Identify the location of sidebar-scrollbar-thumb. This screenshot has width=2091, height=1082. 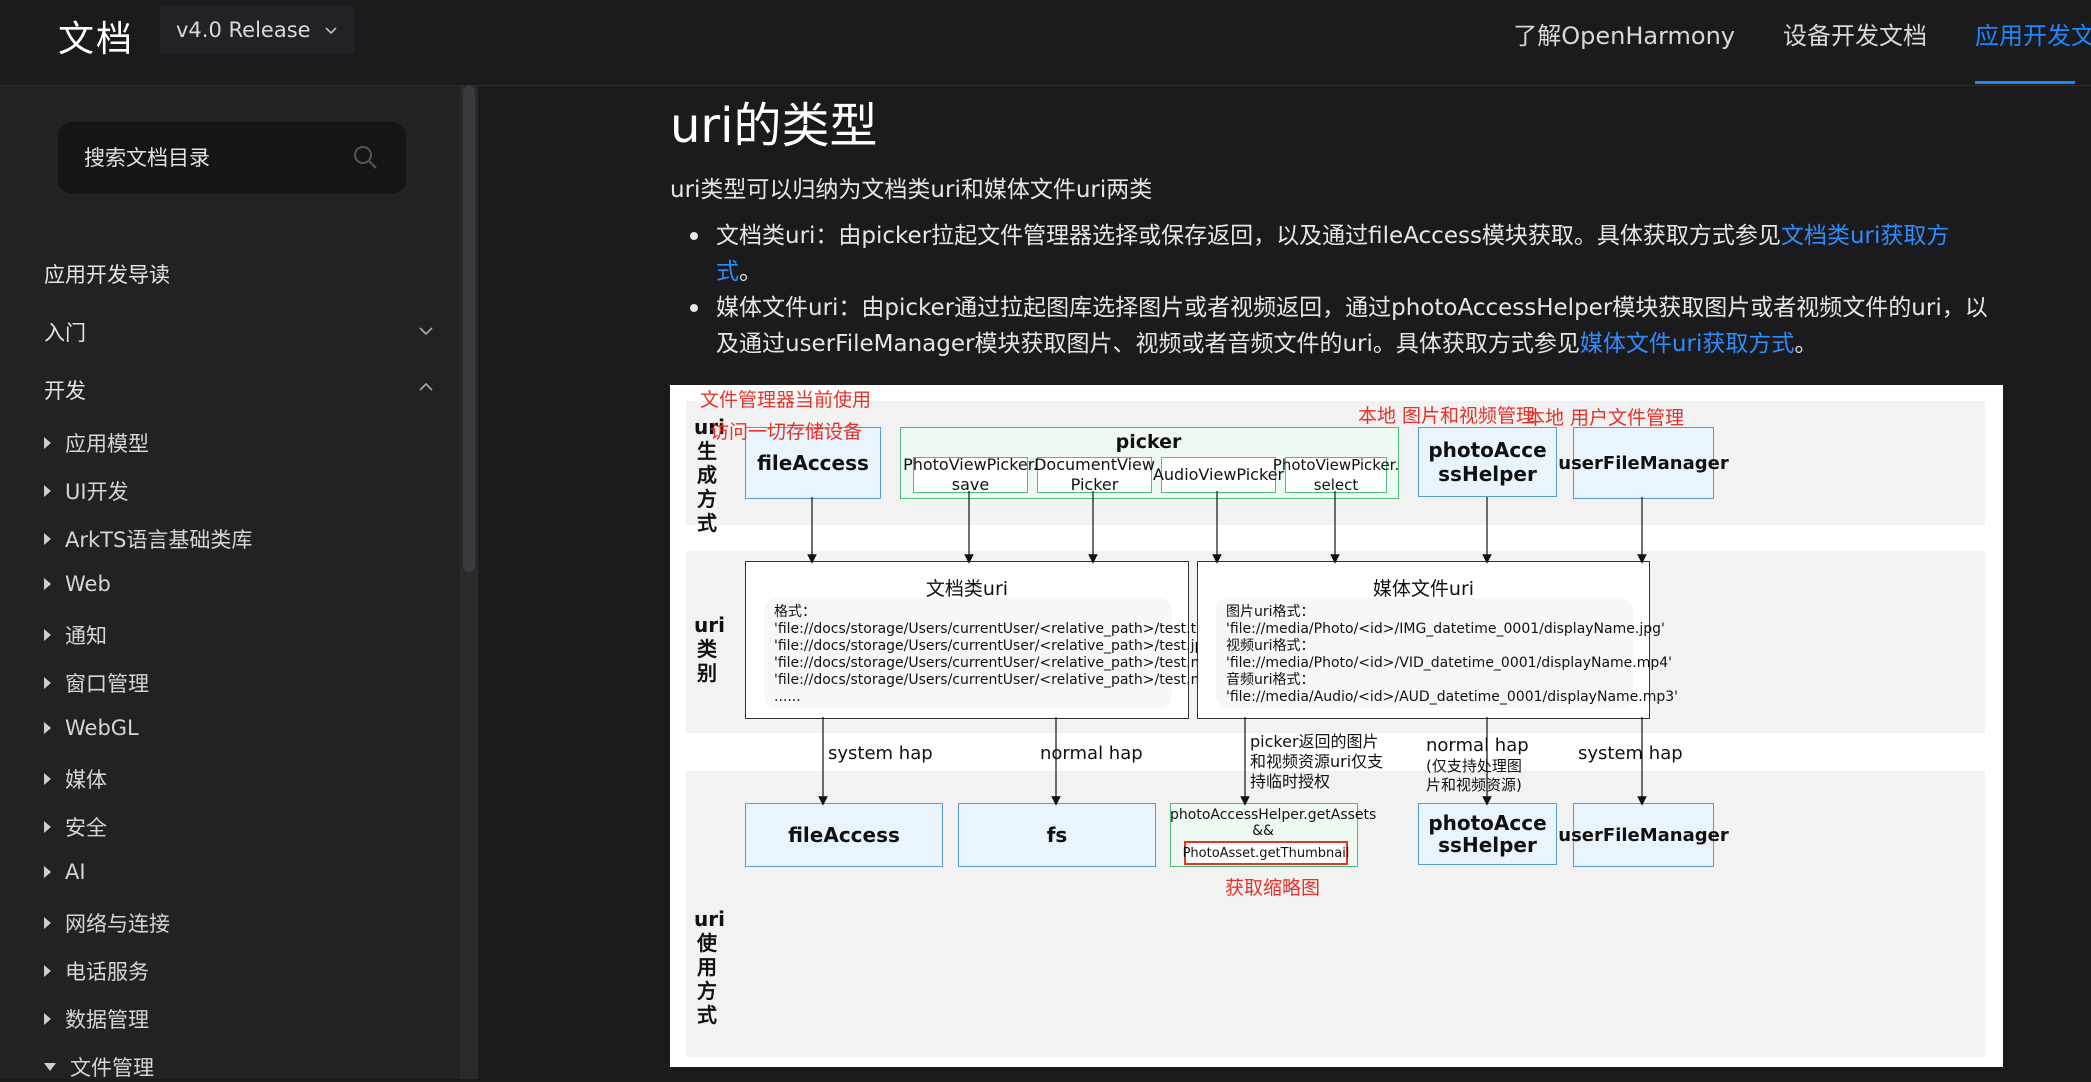
(469, 329).